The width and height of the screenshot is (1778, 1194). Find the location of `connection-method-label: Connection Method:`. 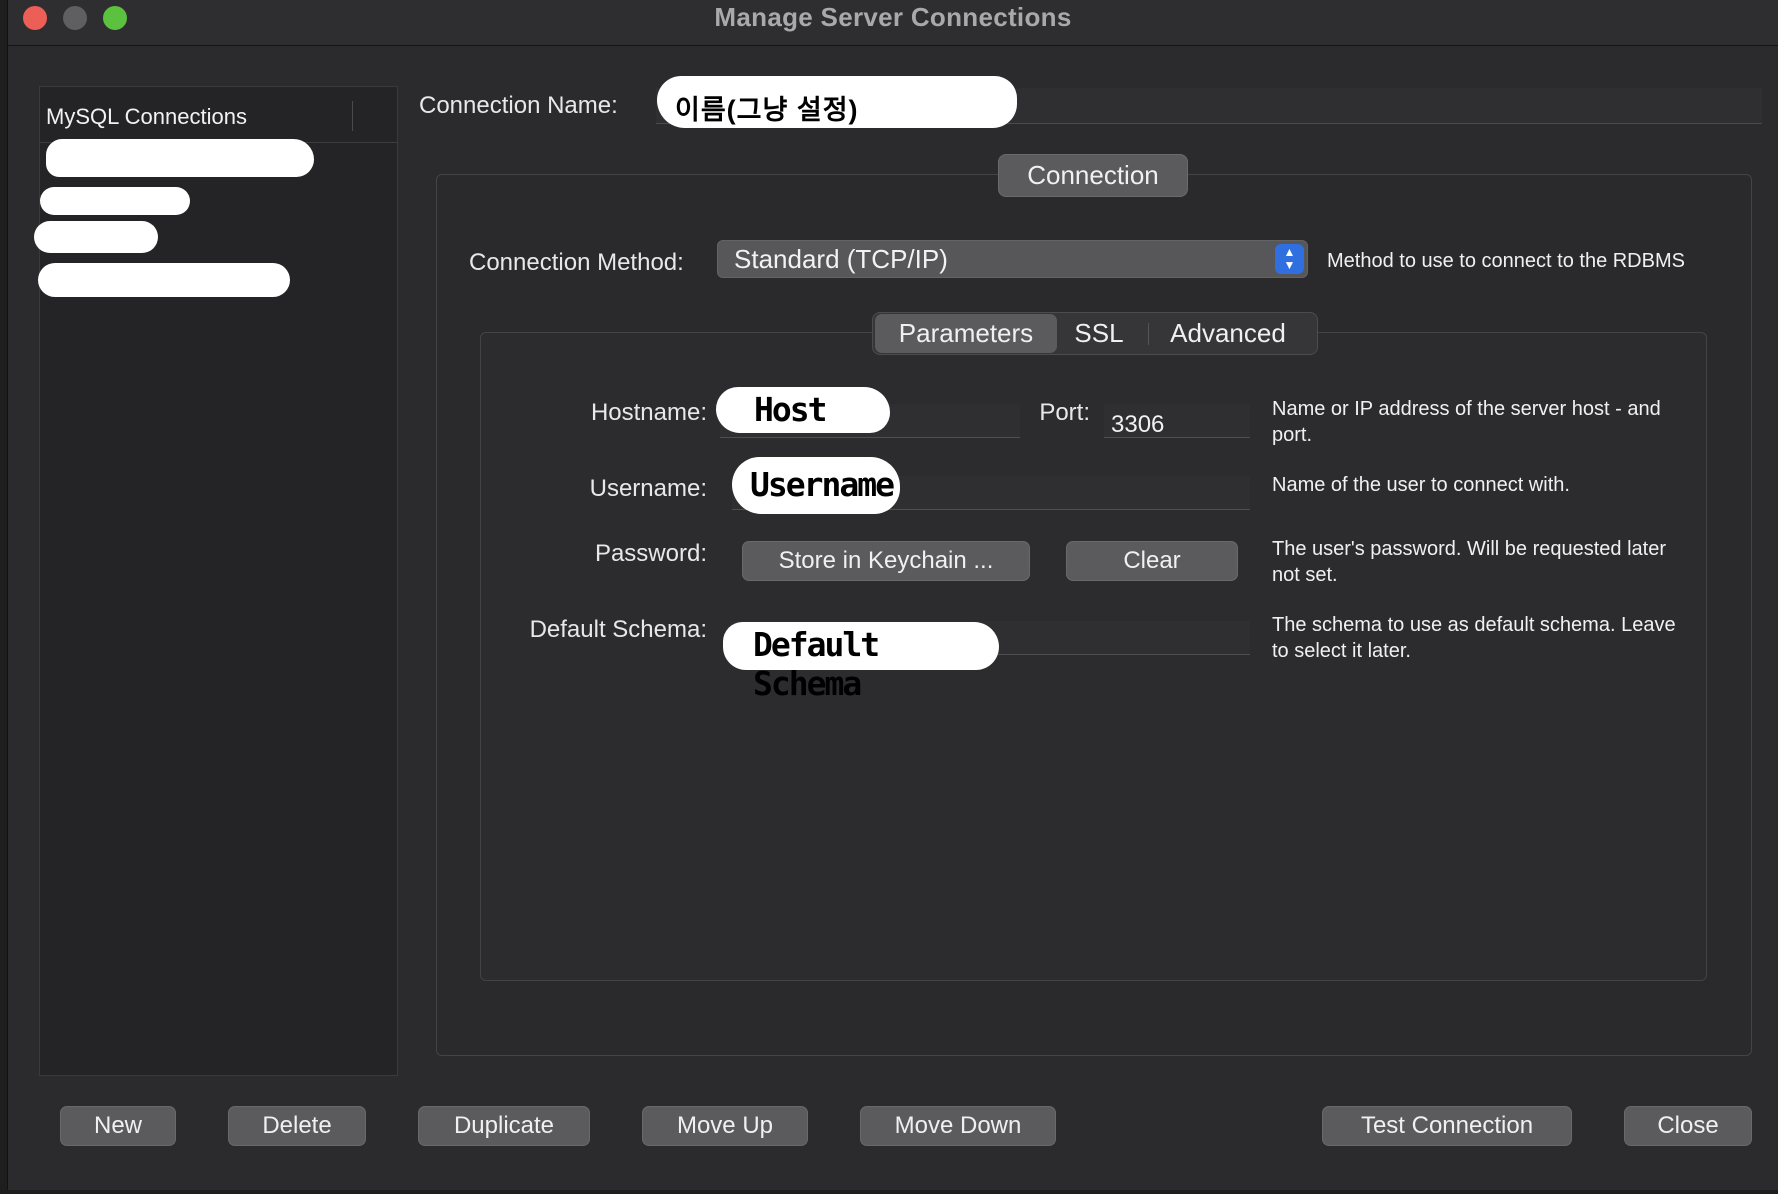

connection-method-label: Connection Method: is located at coordinates (576, 262).